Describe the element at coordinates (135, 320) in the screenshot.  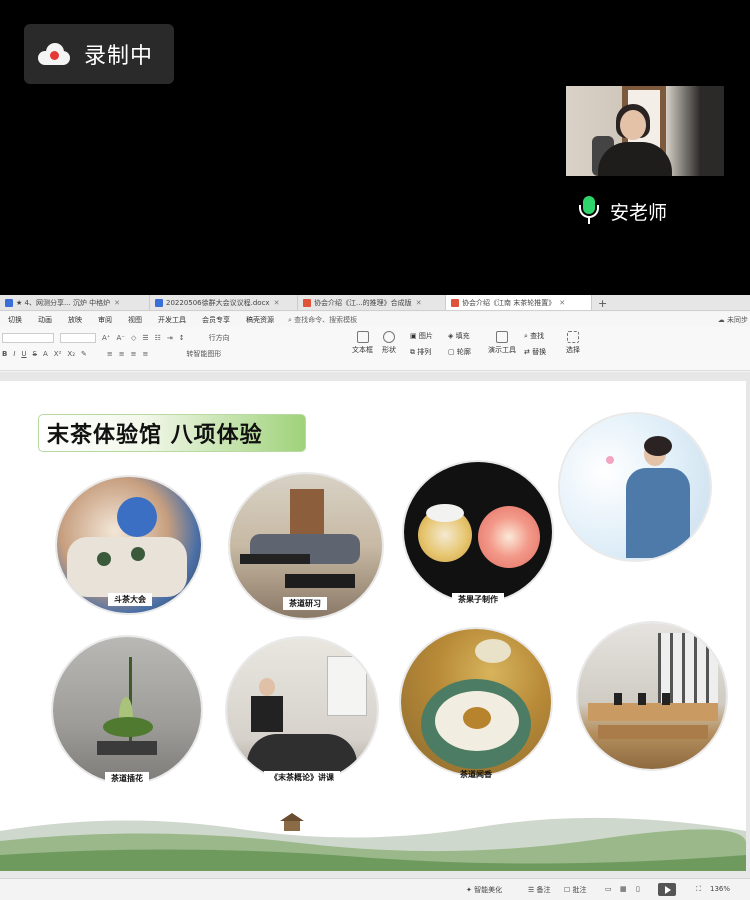
I see `menu-item: 视图` at that location.